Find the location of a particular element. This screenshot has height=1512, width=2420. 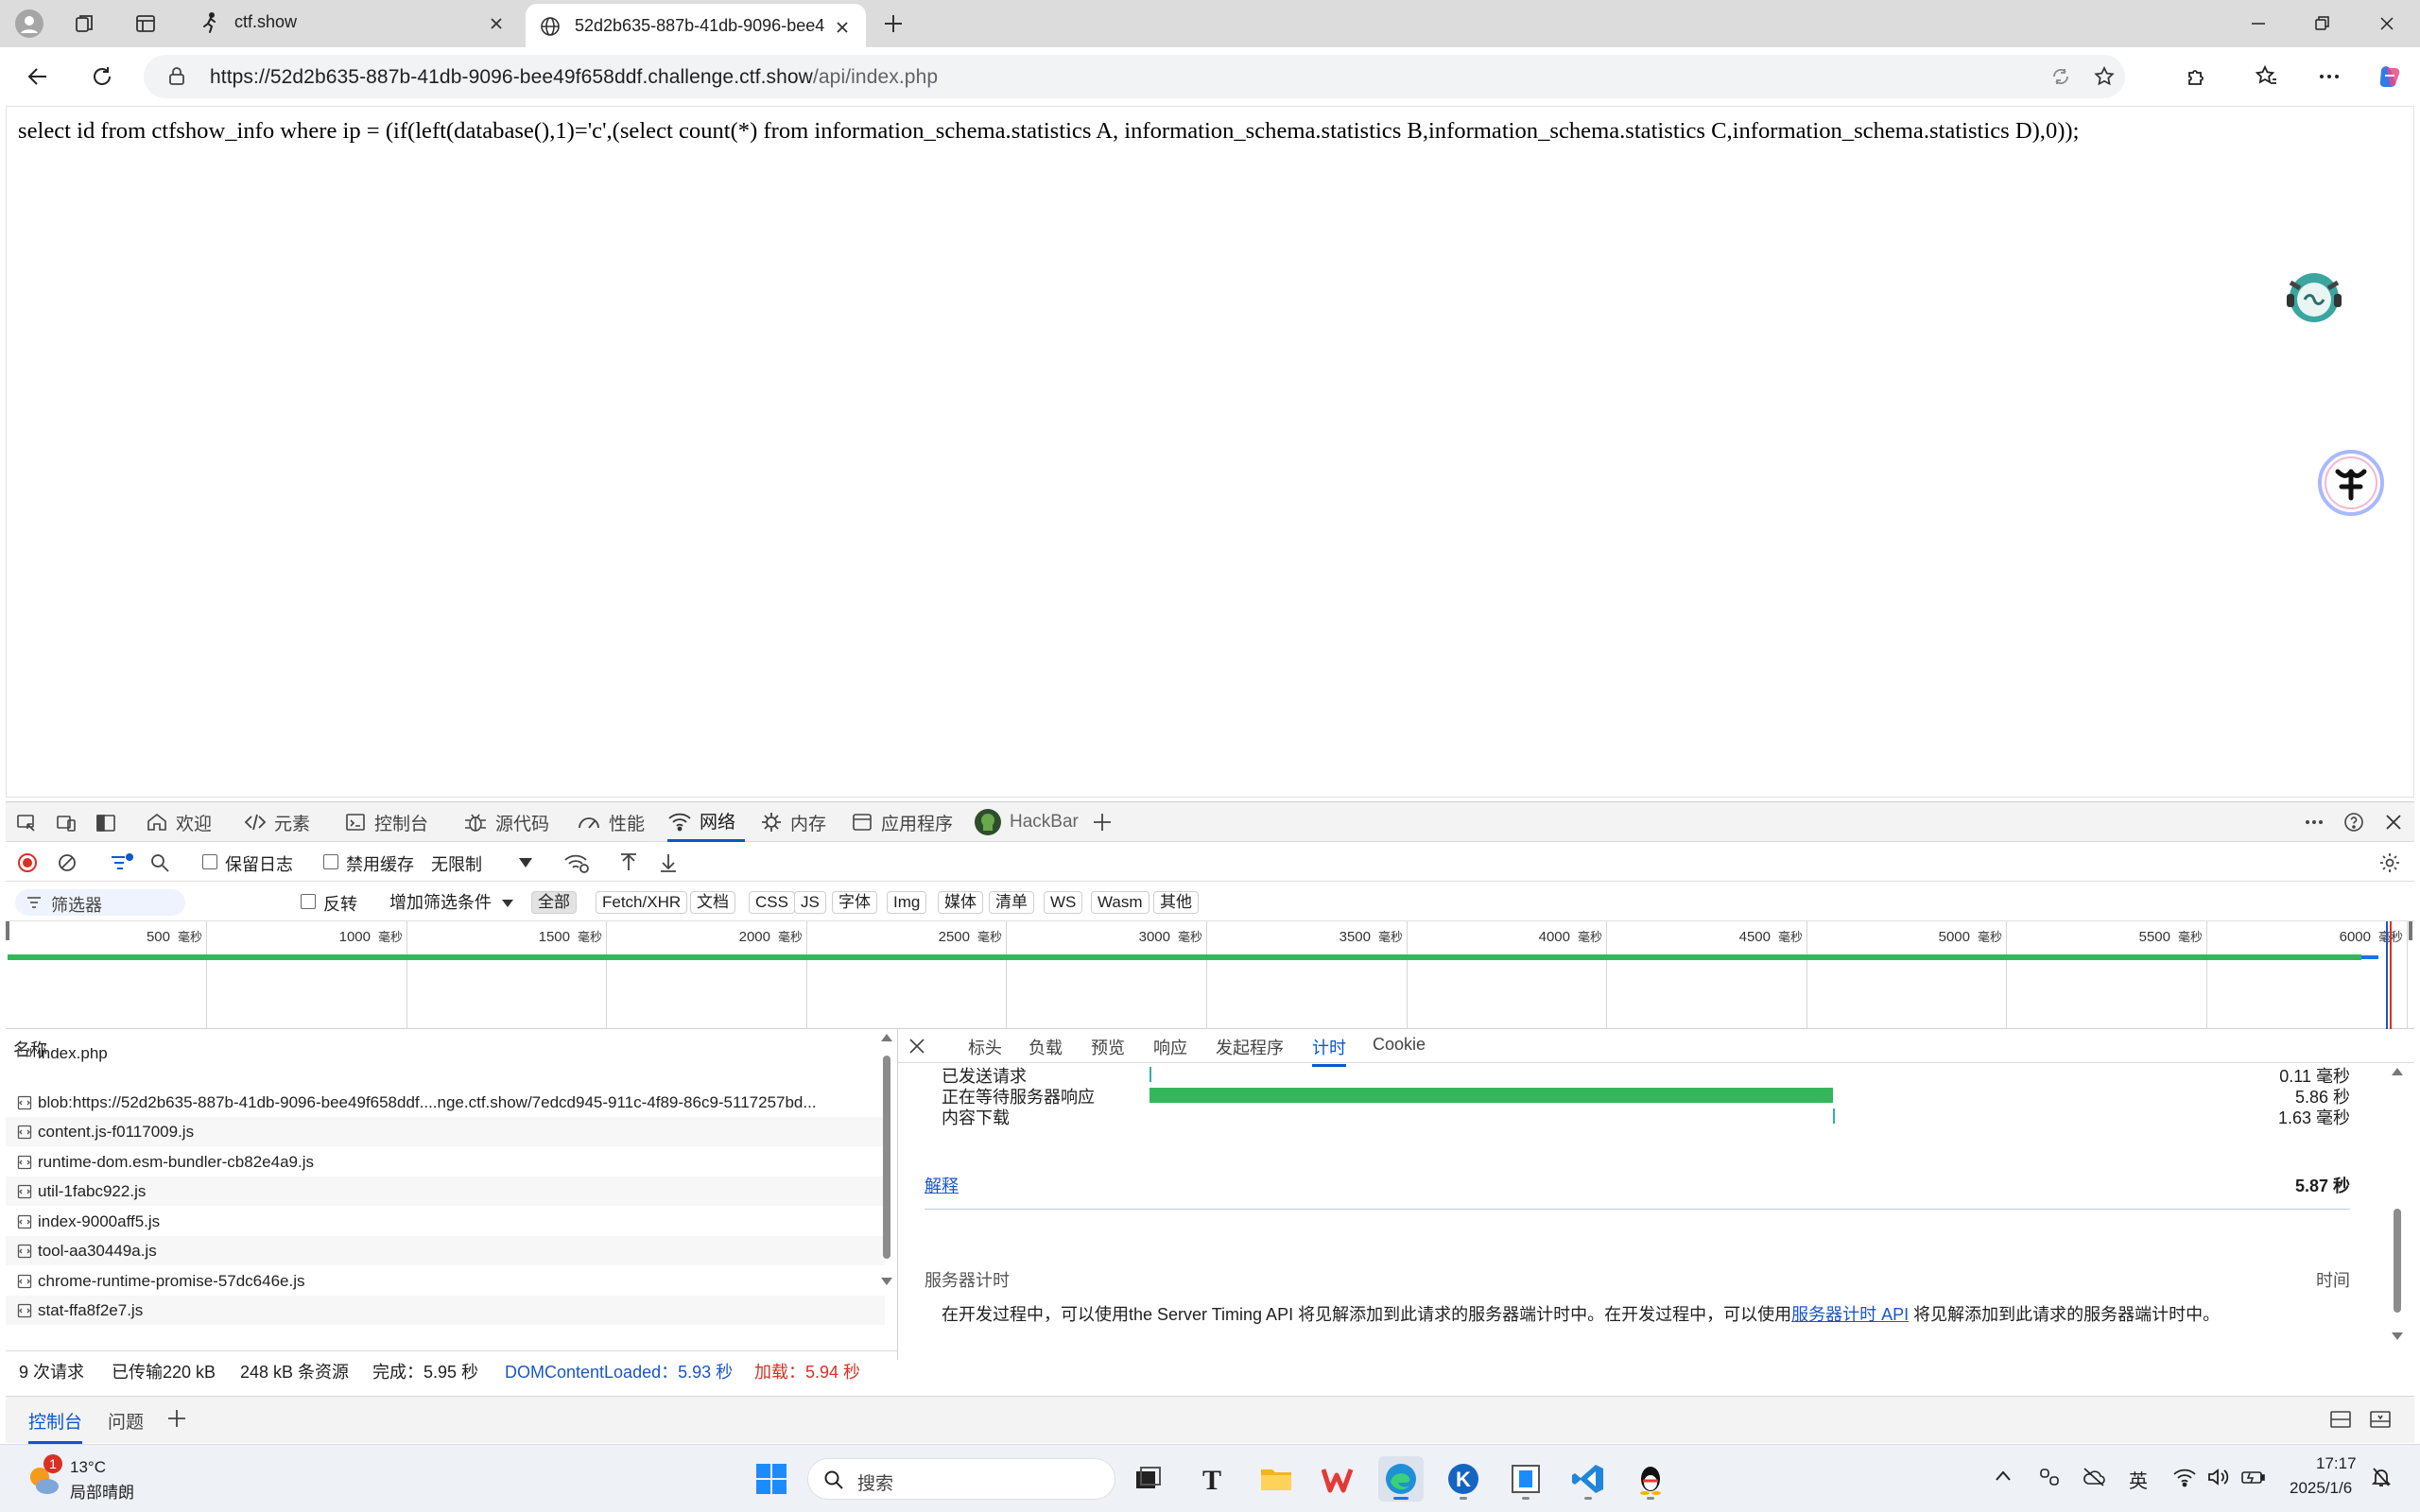

scroll-down-icon is located at coordinates (2397, 1336).